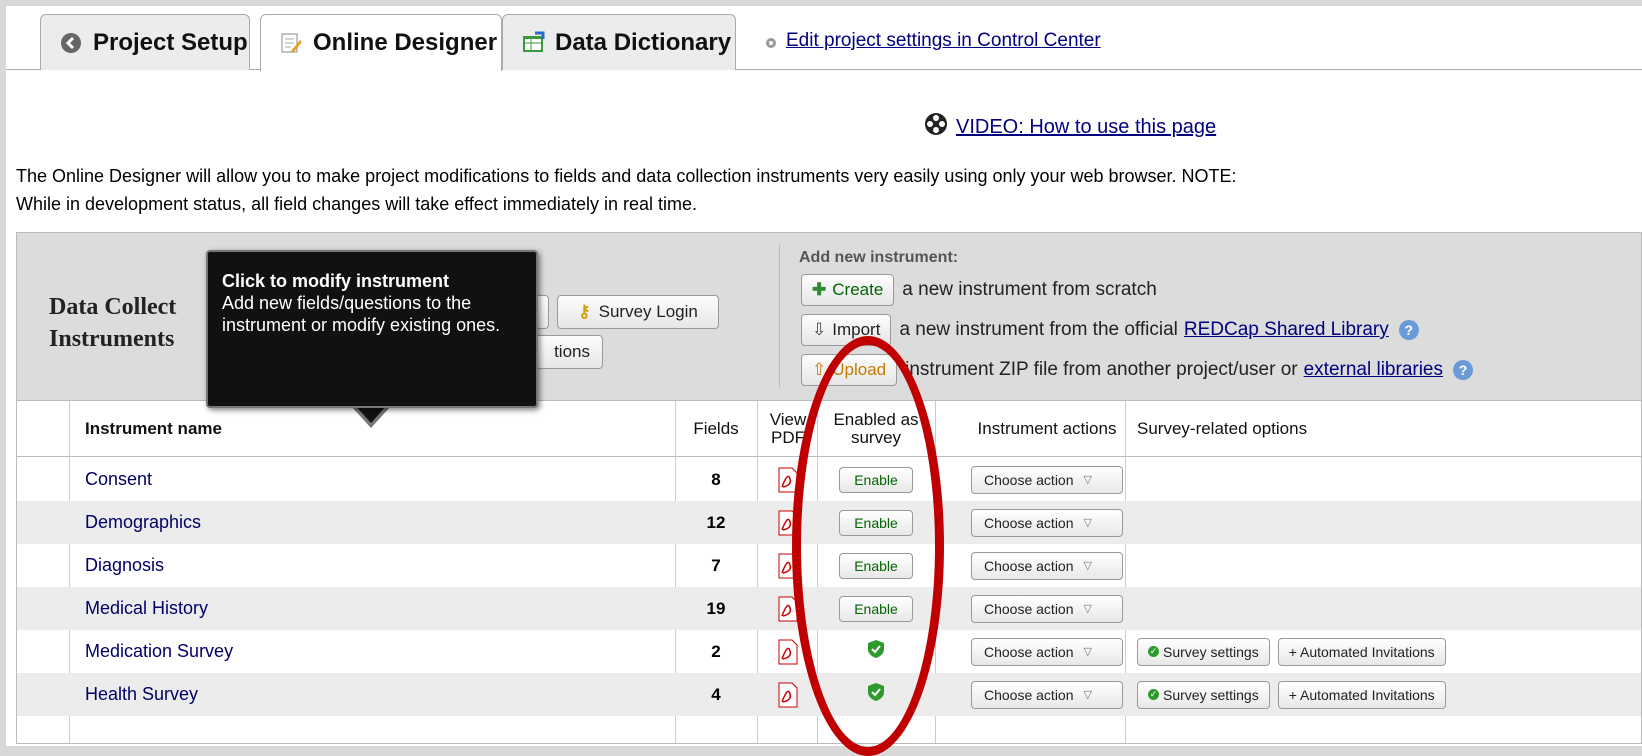 This screenshot has height=756, width=1642. I want to click on divider, so click(779, 316).